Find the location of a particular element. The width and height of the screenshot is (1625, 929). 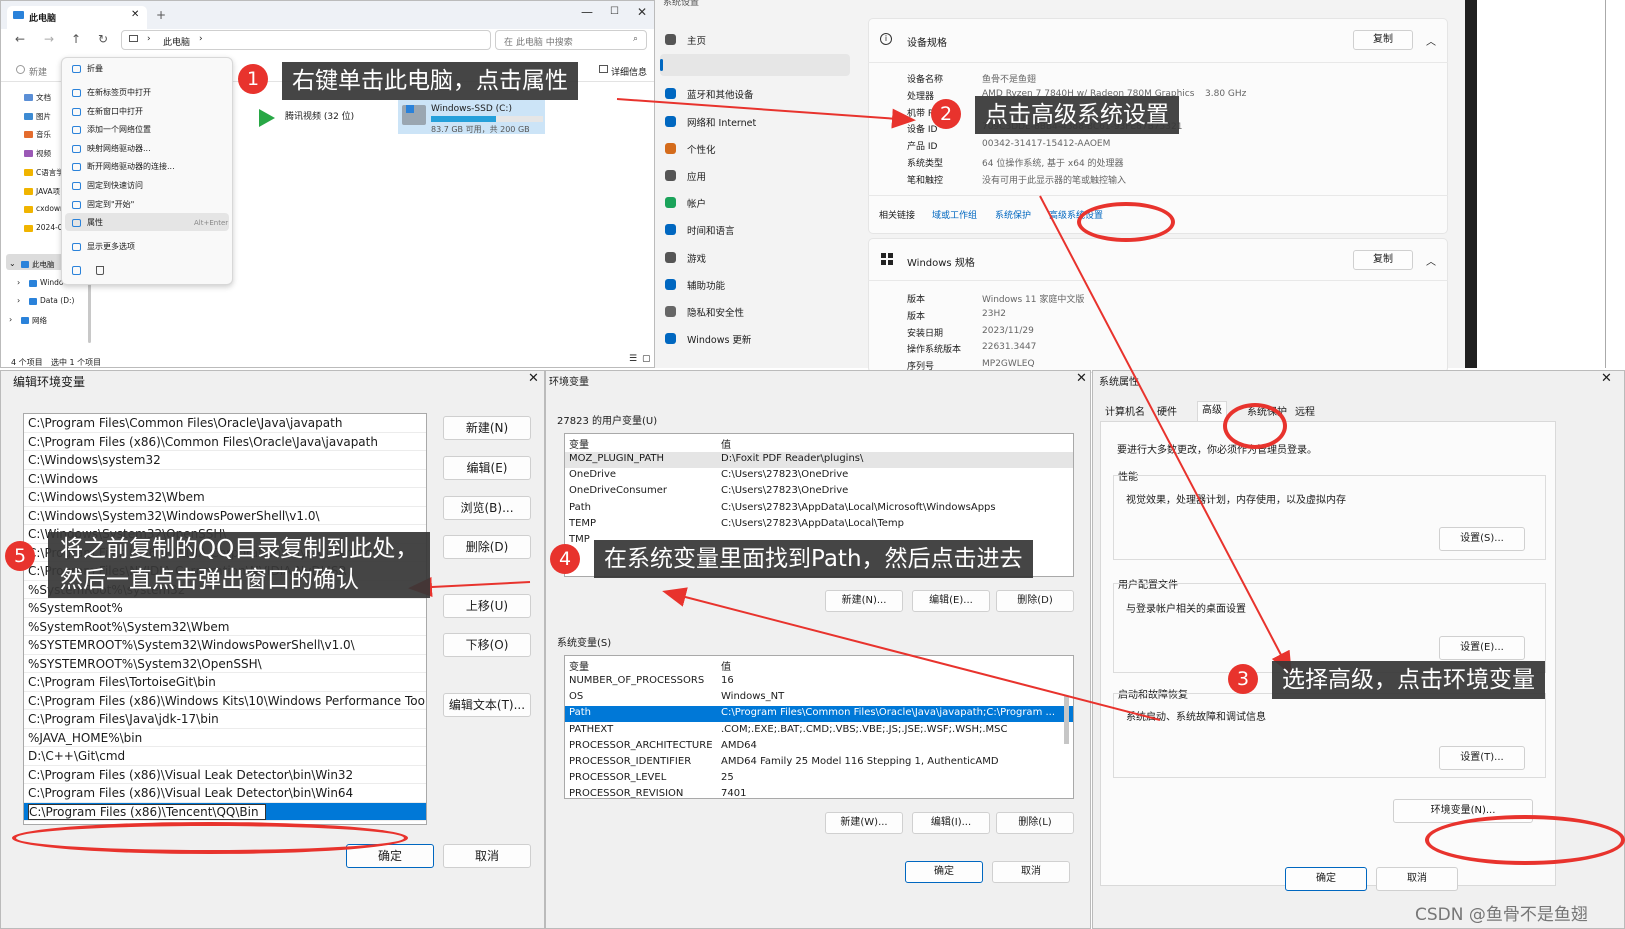

arrow-step1-to-step2 is located at coordinates (766, 113).